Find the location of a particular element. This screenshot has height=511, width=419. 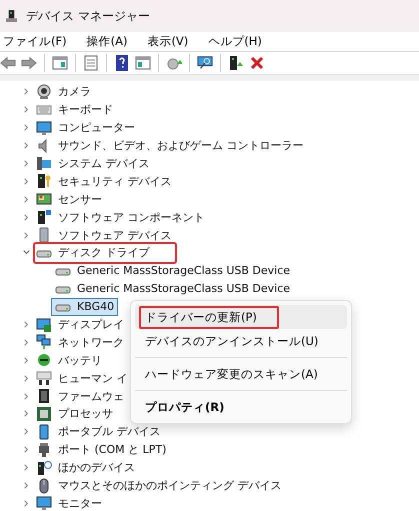

app-icon is located at coordinates (11, 16).